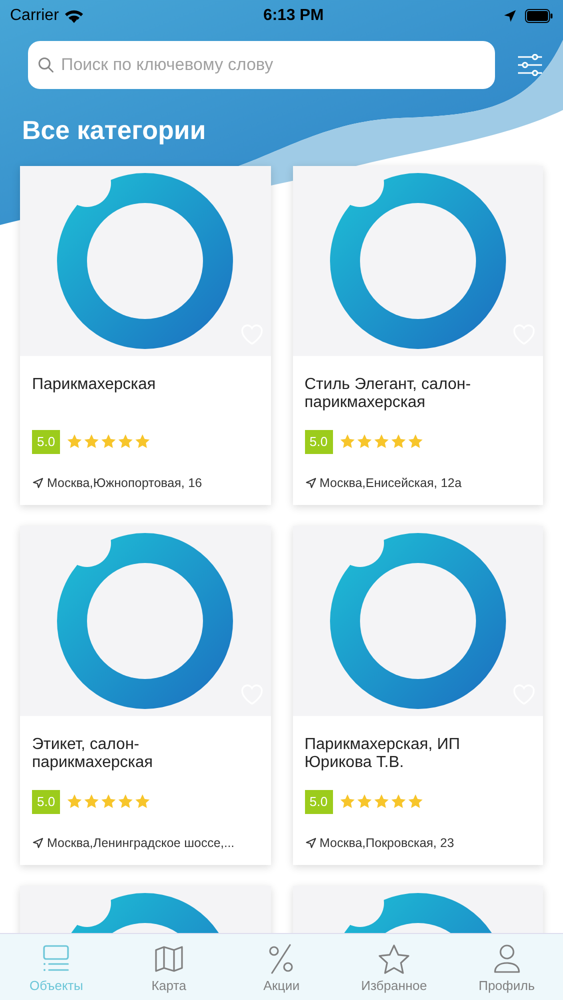 This screenshot has width=563, height=1000. What do you see at coordinates (281, 970) in the screenshot?
I see `tab-item: Акции` at bounding box center [281, 970].